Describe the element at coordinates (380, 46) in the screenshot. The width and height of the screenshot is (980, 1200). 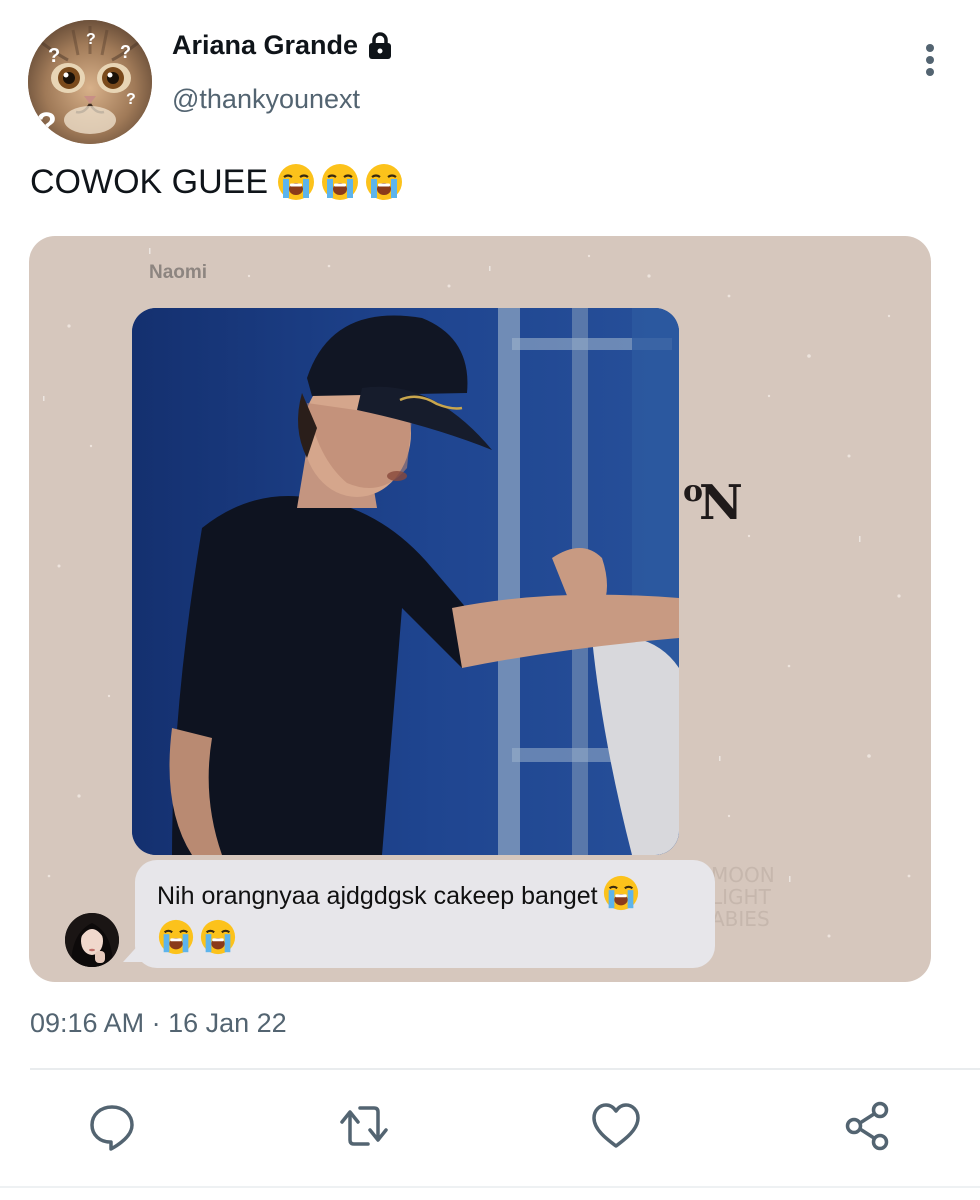
I see `lock-icon` at that location.